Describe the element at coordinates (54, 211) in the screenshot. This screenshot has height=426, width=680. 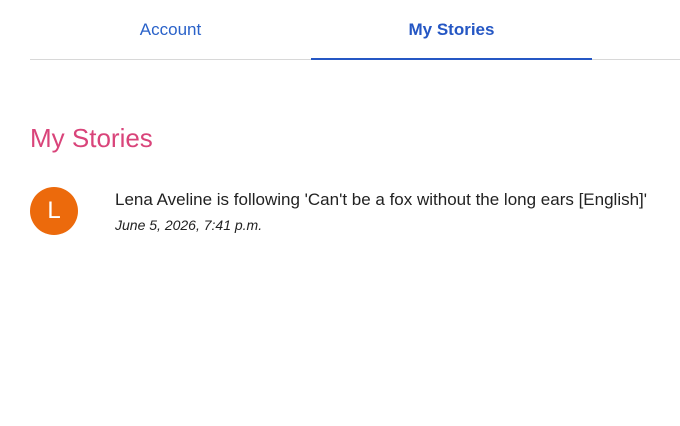
I see `avatar: L` at that location.